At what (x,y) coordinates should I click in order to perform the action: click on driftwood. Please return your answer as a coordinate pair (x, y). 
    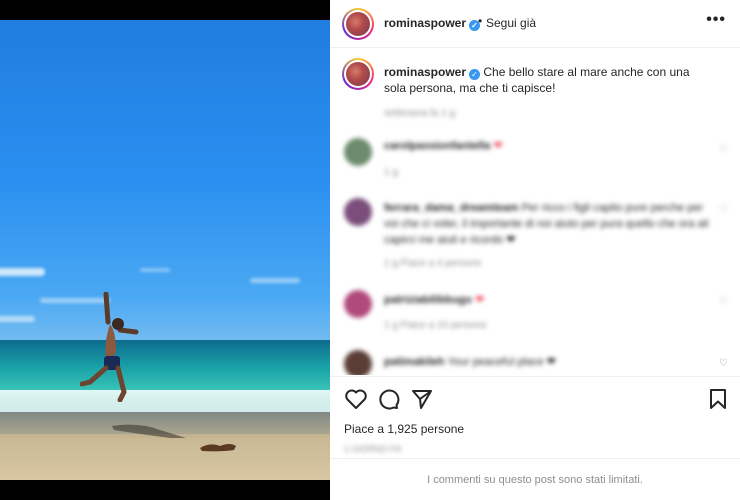
    Looking at the image, I should click on (218, 448).